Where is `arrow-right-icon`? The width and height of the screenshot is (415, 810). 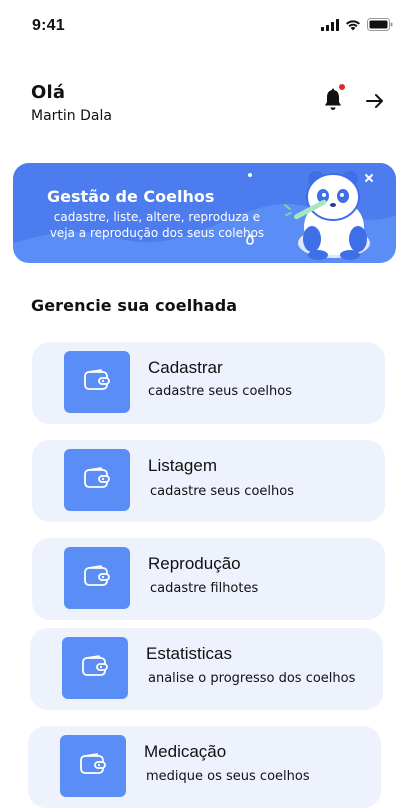 arrow-right-icon is located at coordinates (375, 104).